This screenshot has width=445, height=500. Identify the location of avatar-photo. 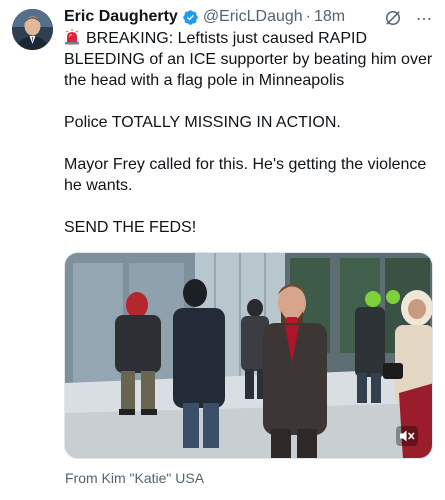
(32, 29).